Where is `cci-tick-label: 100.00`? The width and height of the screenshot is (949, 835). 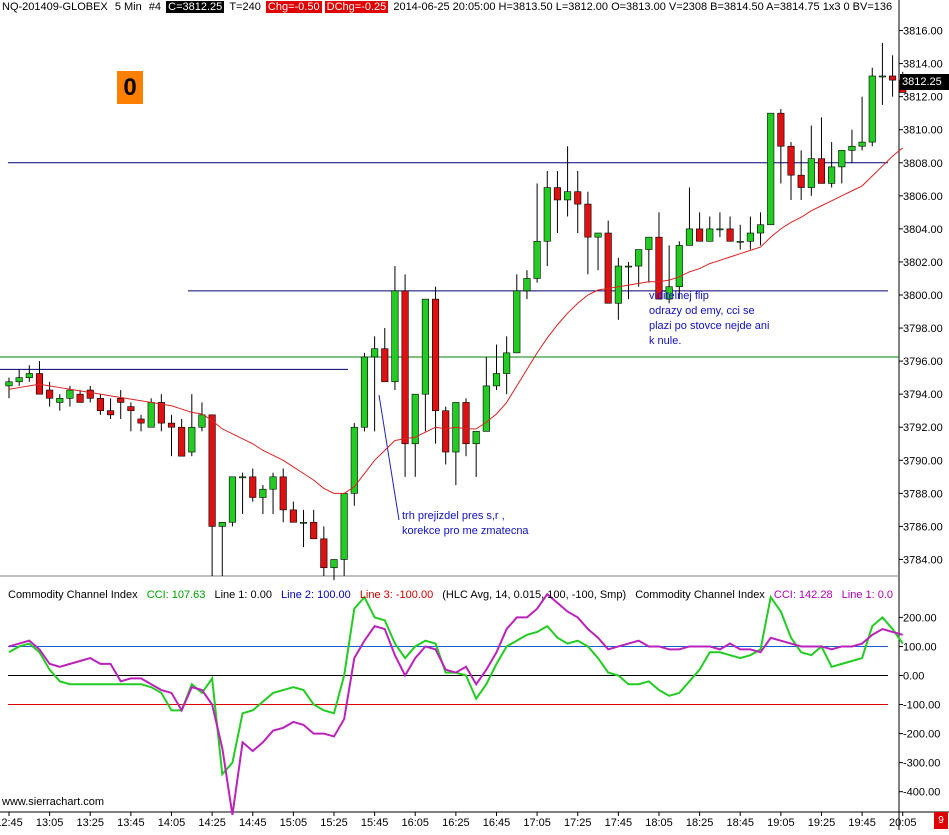 cci-tick-label: 100.00 is located at coordinates (920, 647).